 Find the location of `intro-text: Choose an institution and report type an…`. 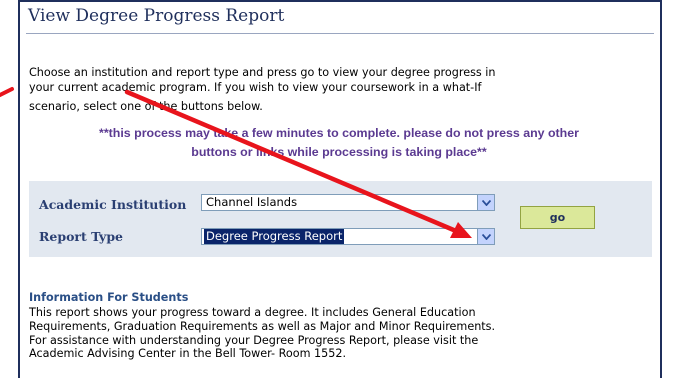

intro-text: Choose an institution and report type an… is located at coordinates (334, 90).